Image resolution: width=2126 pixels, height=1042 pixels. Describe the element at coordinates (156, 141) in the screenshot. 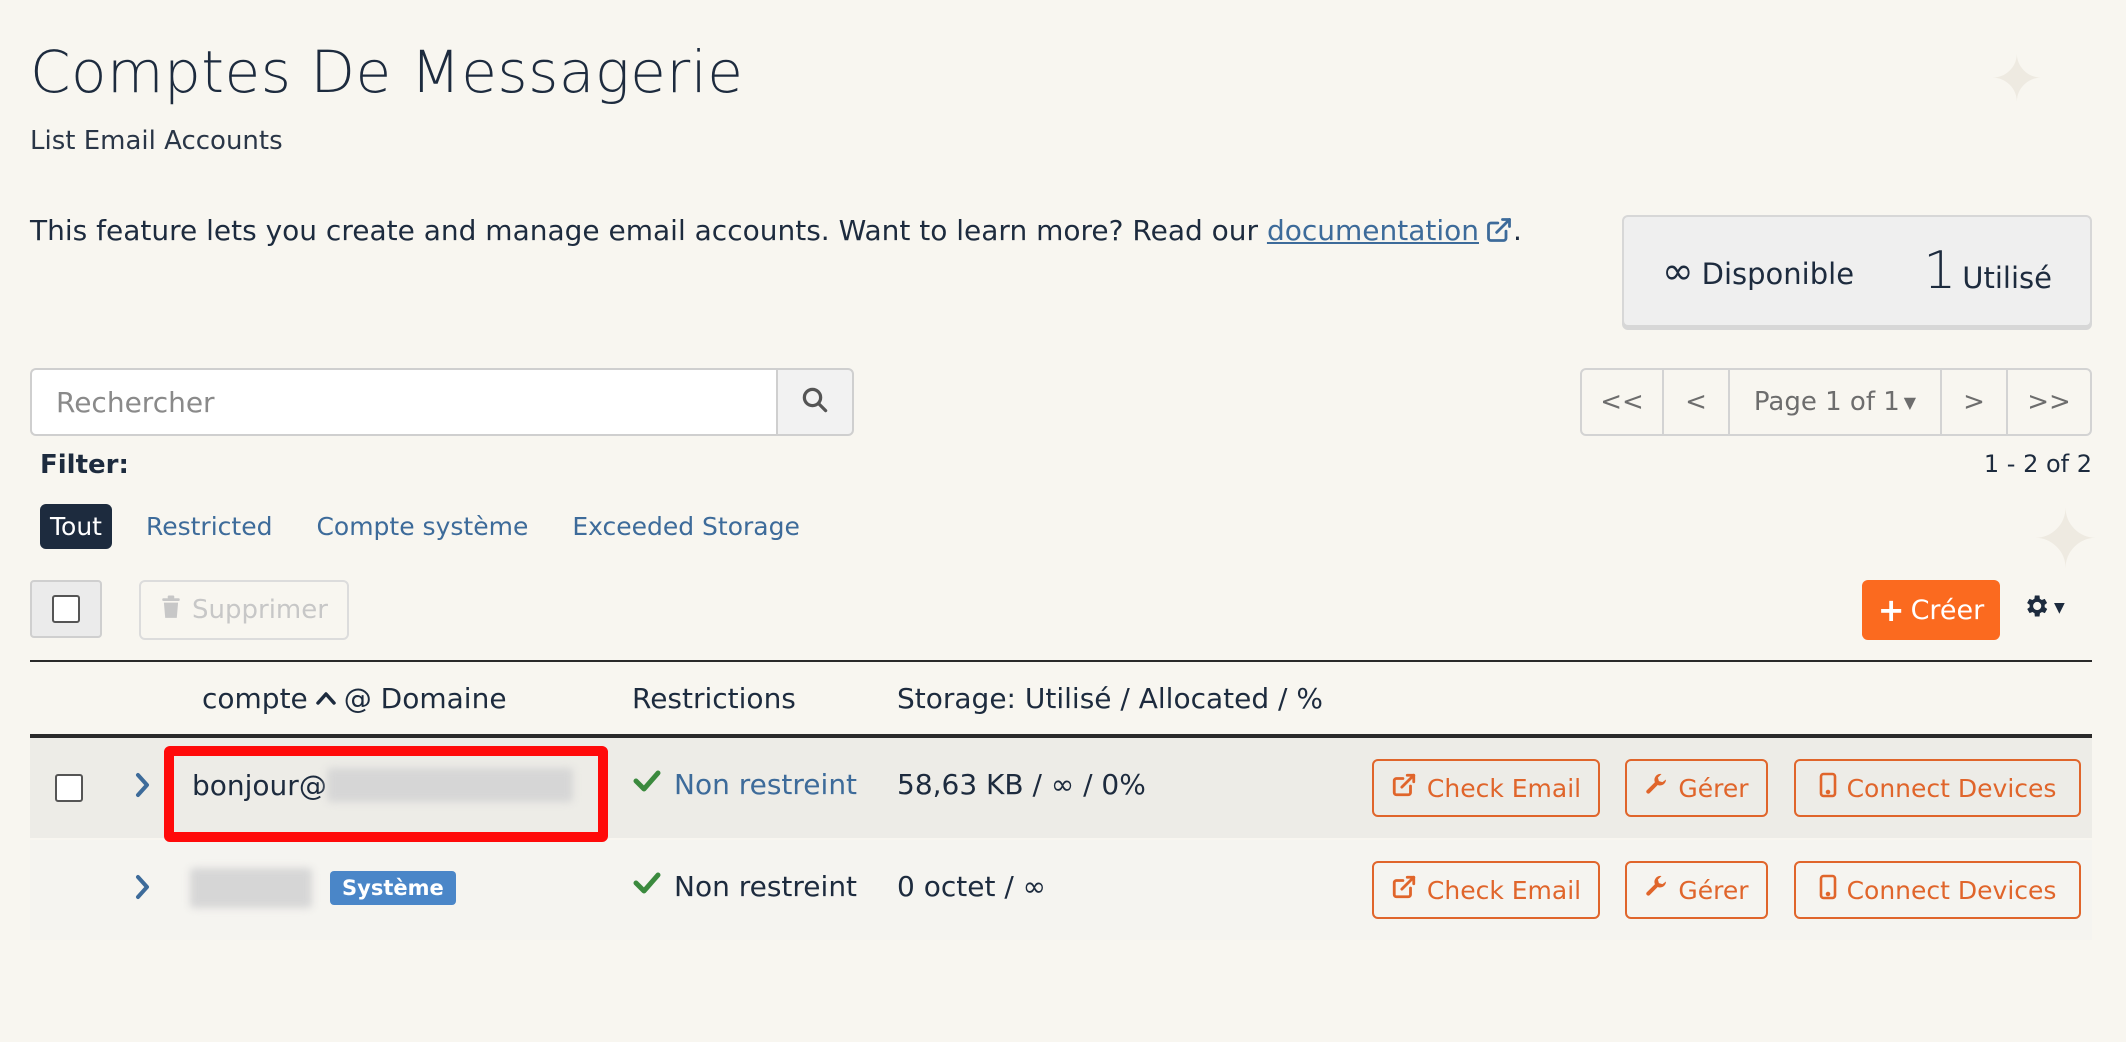

I see `page-subtitle: List Email Accounts` at that location.